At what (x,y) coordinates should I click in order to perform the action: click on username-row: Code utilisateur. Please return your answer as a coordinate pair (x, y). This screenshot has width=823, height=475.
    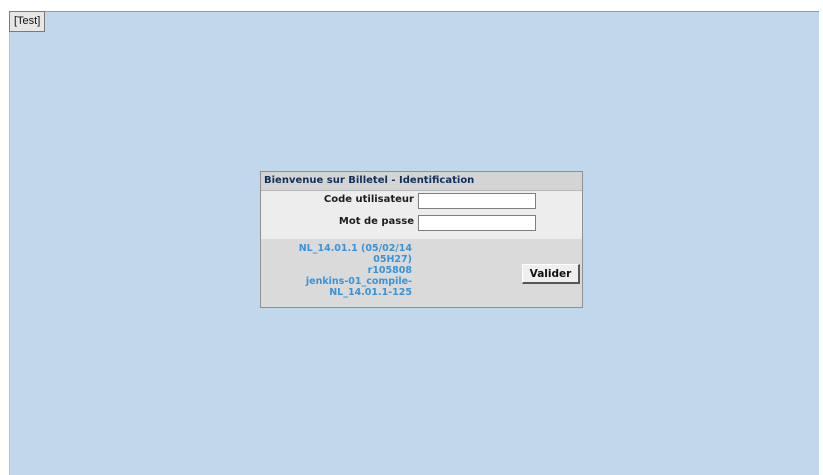
    Looking at the image, I should click on (421, 202).